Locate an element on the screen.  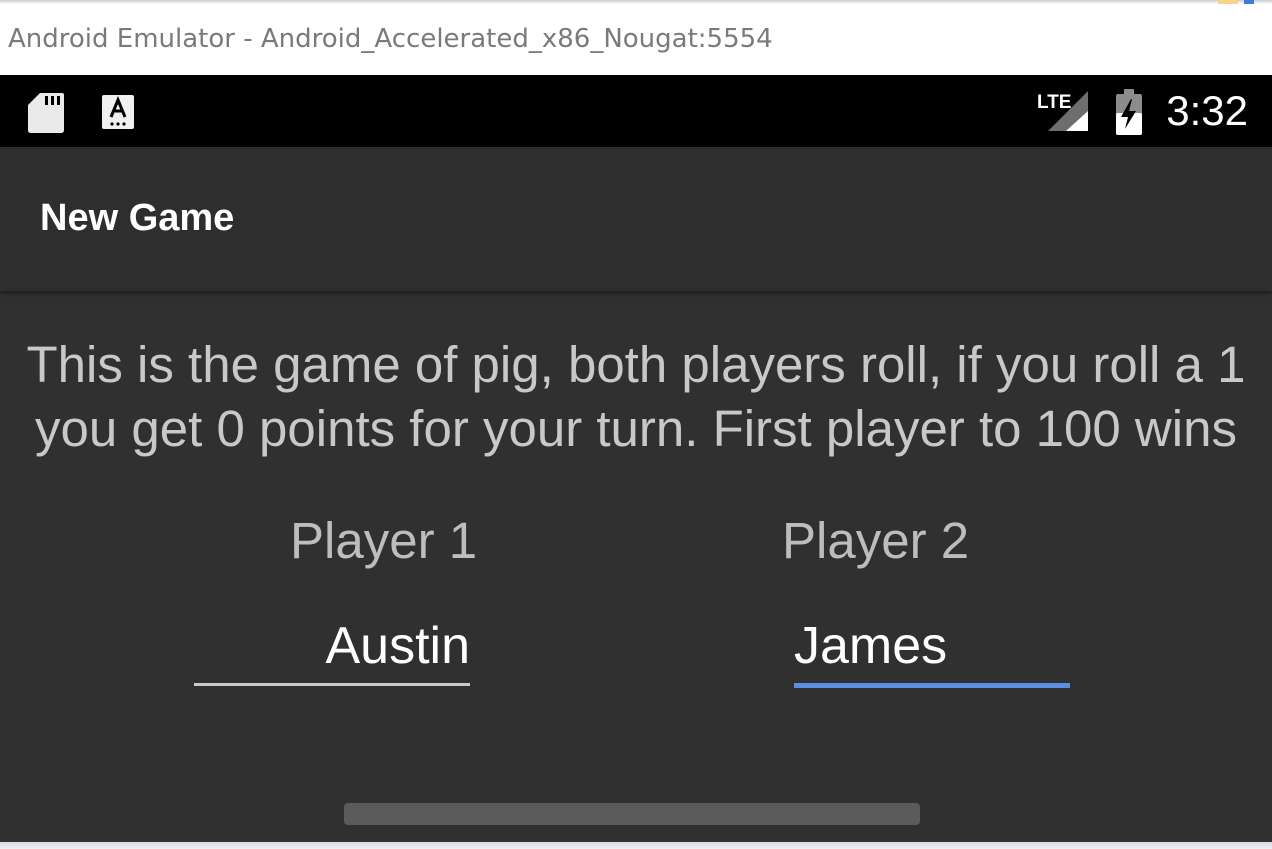
status-bar: LTE 3:32 is located at coordinates (636, 111).